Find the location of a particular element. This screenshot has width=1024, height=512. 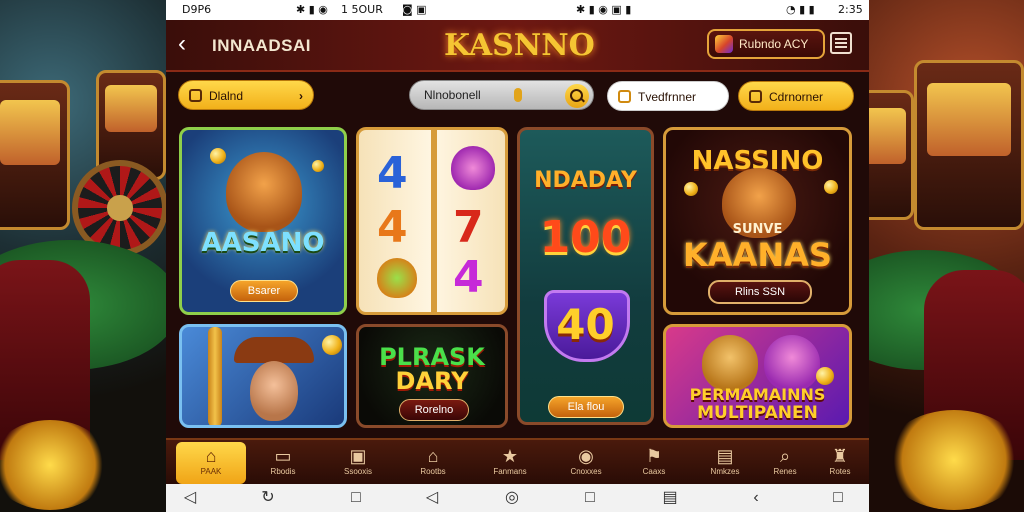

game-subtitle: SUNVE is located at coordinates (757, 229).